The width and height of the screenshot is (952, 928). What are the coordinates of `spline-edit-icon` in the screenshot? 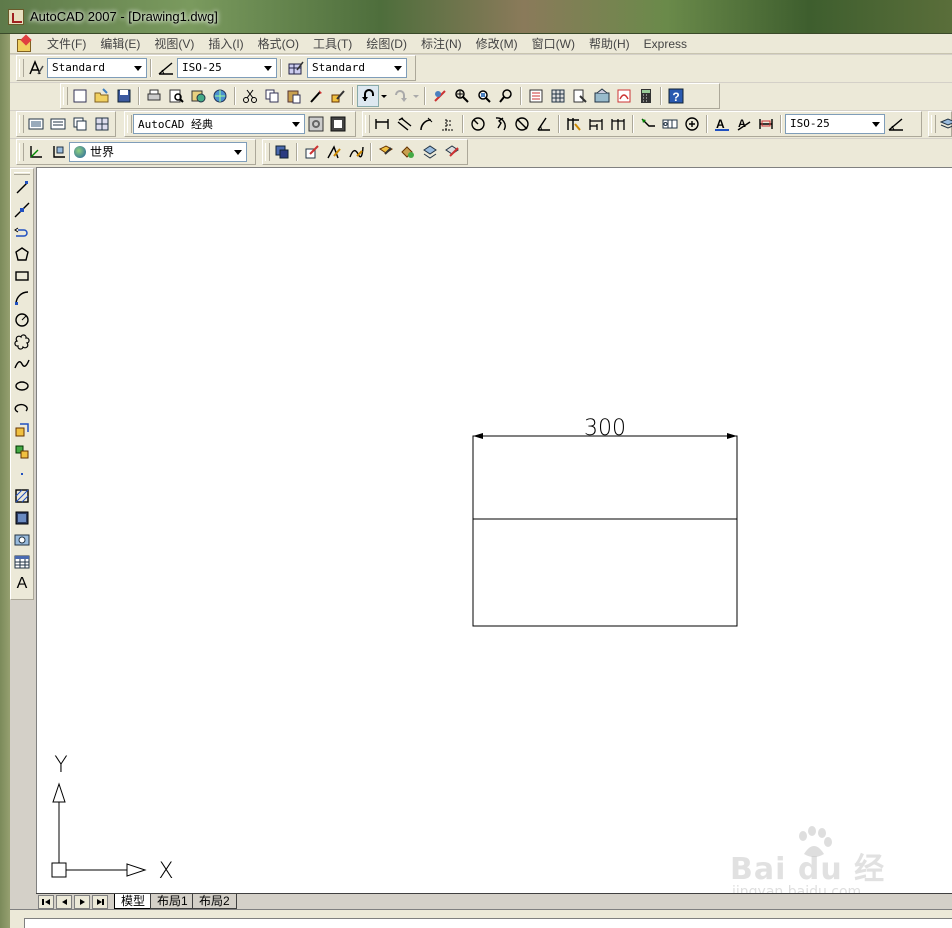 It's located at (356, 152).